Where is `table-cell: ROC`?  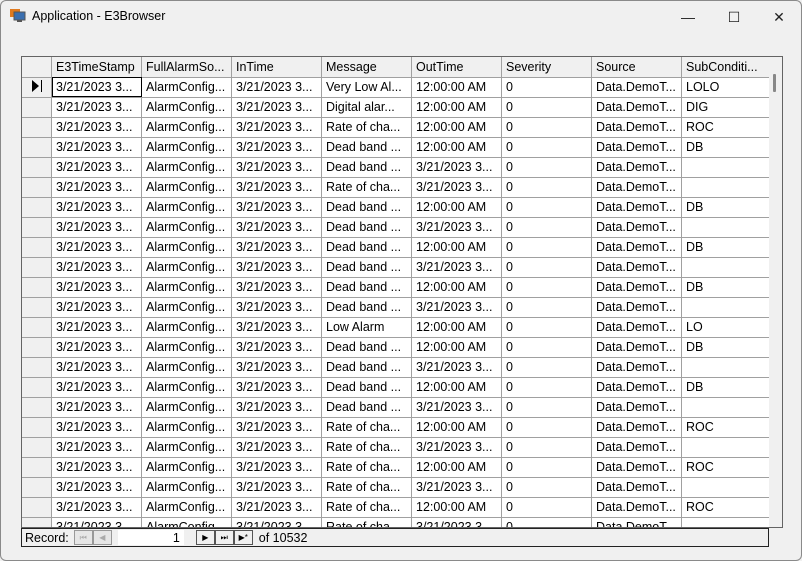 table-cell: ROC is located at coordinates (726, 427).